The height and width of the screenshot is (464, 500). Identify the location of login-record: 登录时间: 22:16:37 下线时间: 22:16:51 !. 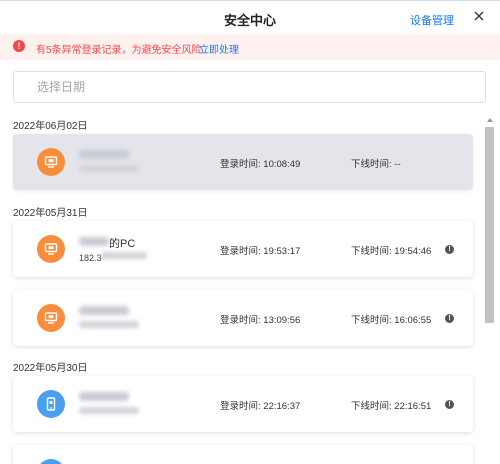
(243, 404).